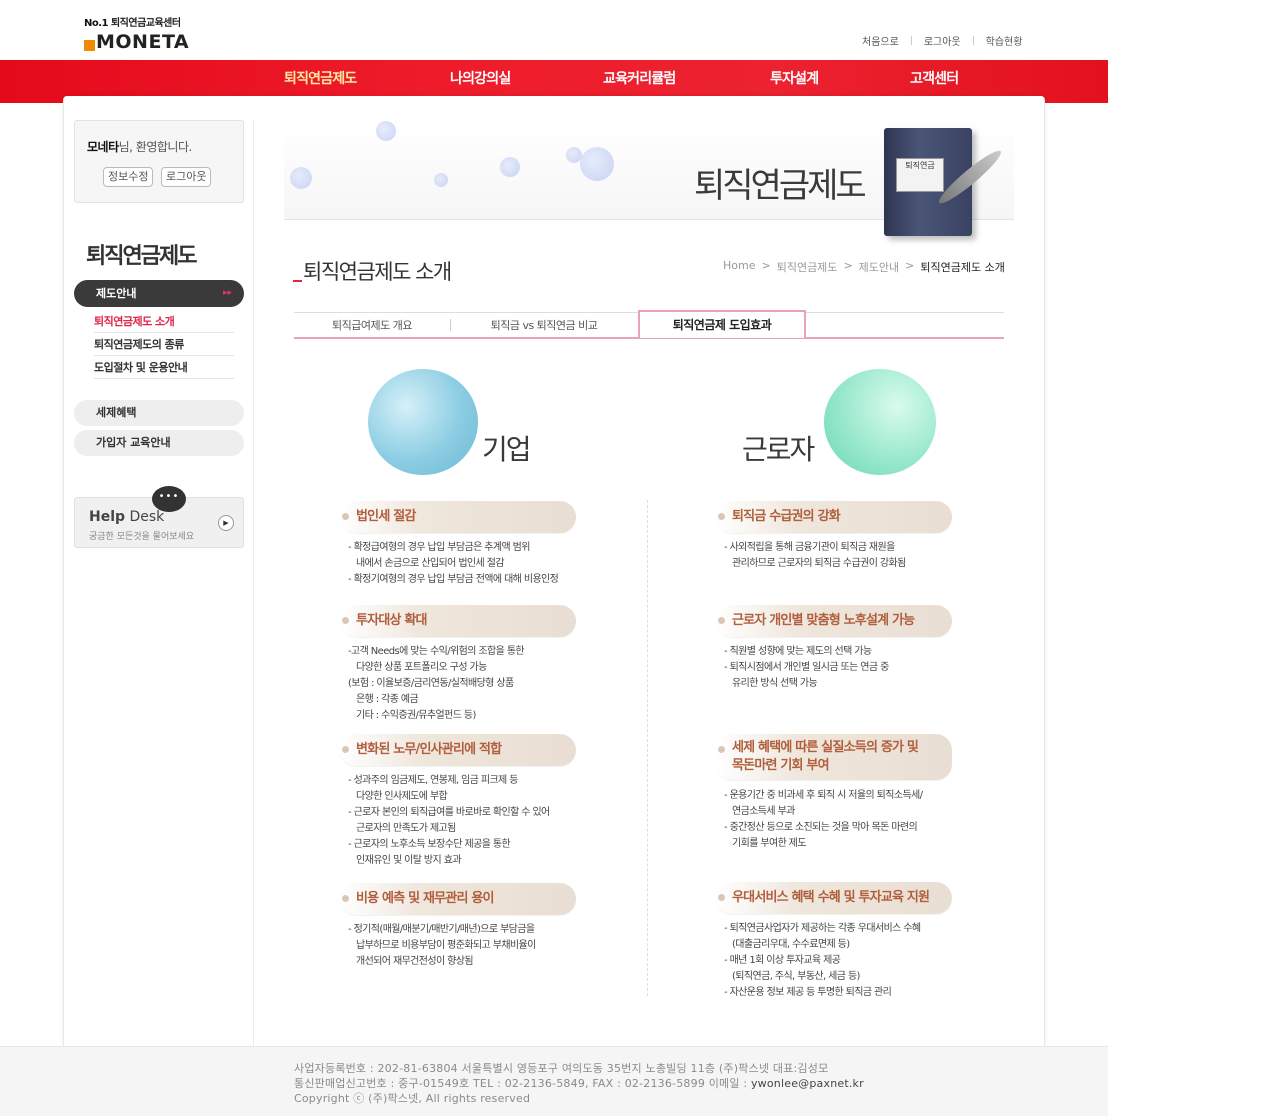 This screenshot has width=1274, height=1117. I want to click on breadcrumb-pension: 퇴직연금제도, so click(807, 267).